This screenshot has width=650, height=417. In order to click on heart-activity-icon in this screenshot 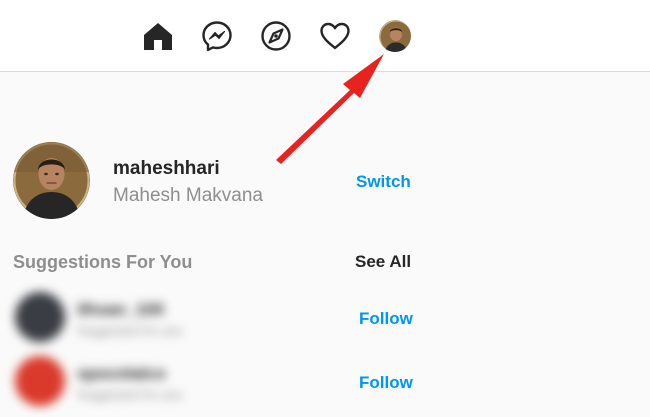, I will do `click(335, 36)`.